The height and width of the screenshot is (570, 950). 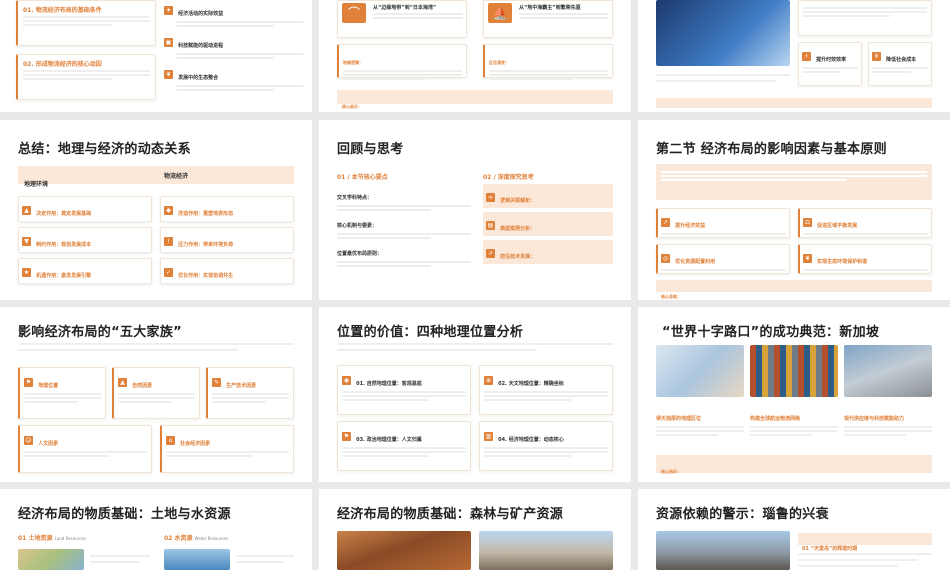 What do you see at coordinates (156, 177) in the screenshot?
I see `relation-band: 地理环境 物流经济` at bounding box center [156, 177].